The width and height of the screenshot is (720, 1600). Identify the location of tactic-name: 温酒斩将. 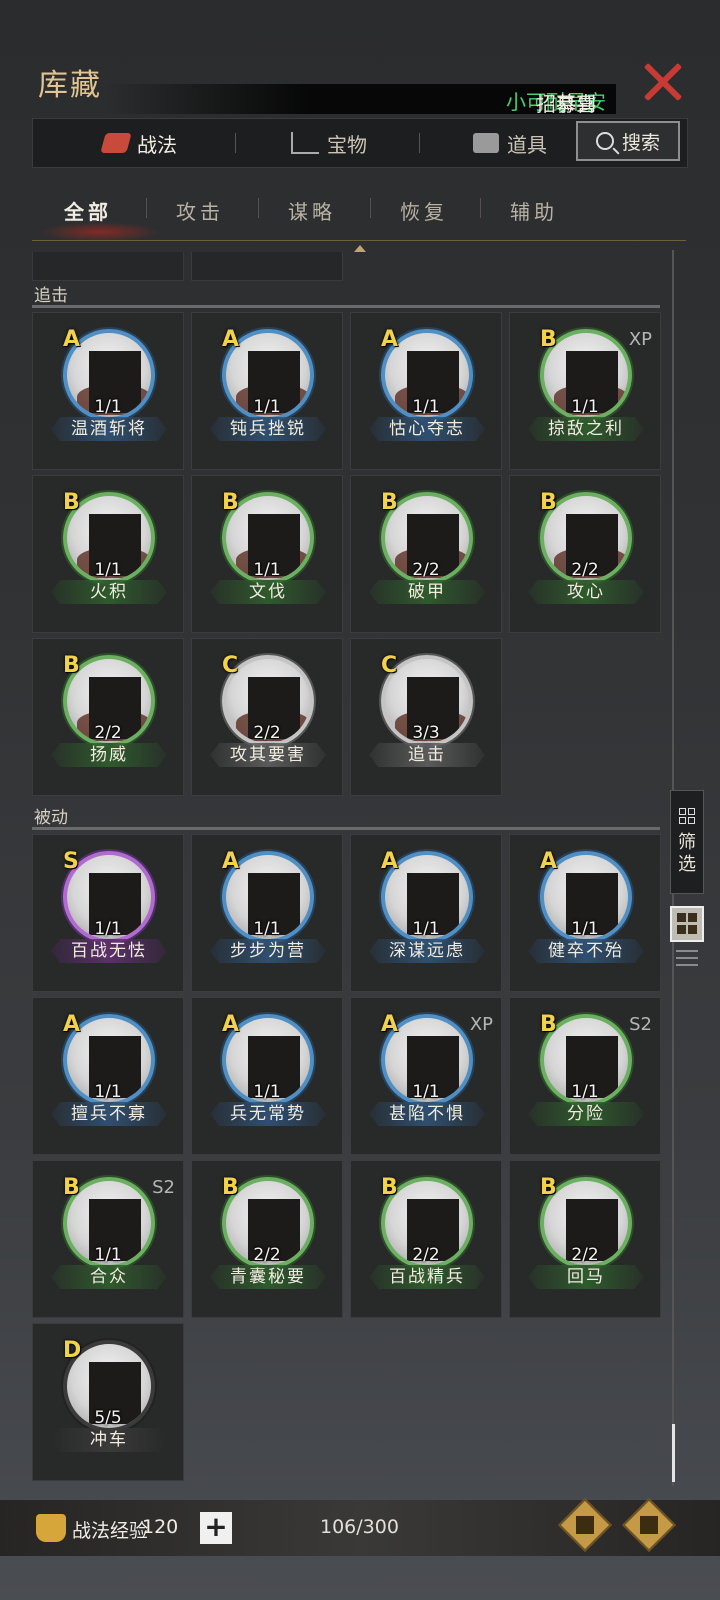
(109, 429).